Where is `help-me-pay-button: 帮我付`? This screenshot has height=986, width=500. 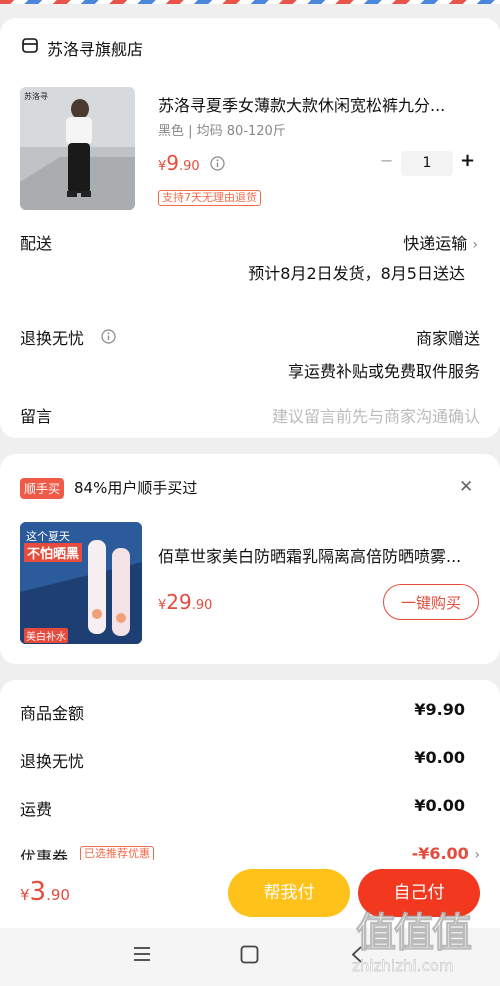 help-me-pay-button: 帮我付 is located at coordinates (289, 893).